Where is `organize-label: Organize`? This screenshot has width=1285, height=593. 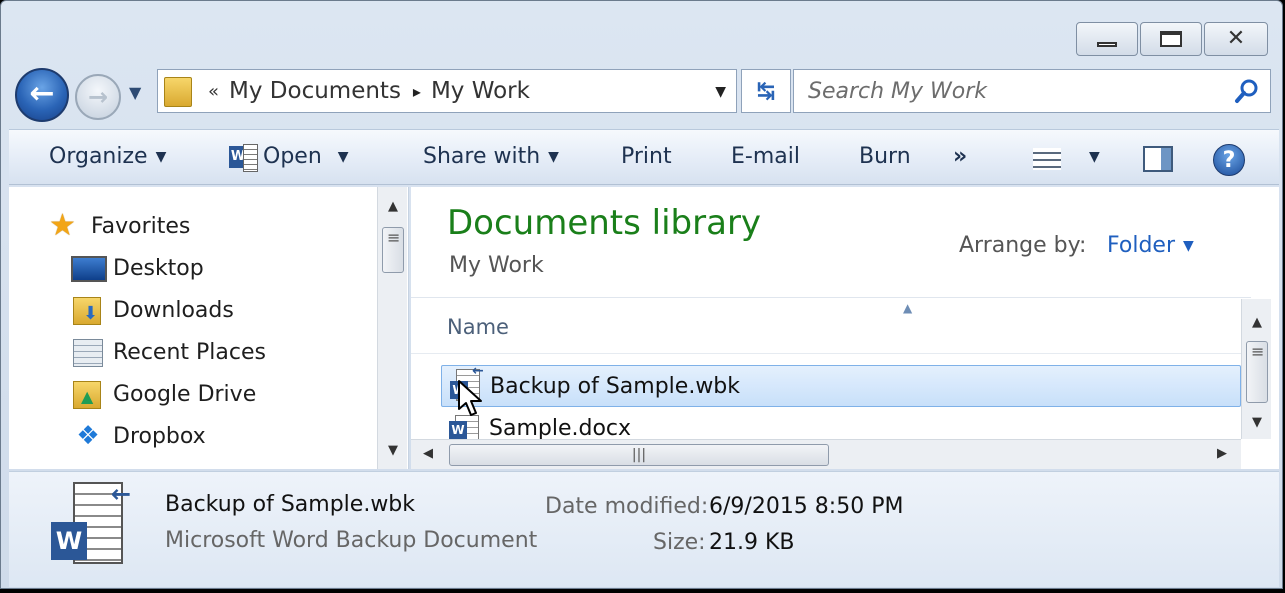
organize-label: Organize is located at coordinates (98, 156).